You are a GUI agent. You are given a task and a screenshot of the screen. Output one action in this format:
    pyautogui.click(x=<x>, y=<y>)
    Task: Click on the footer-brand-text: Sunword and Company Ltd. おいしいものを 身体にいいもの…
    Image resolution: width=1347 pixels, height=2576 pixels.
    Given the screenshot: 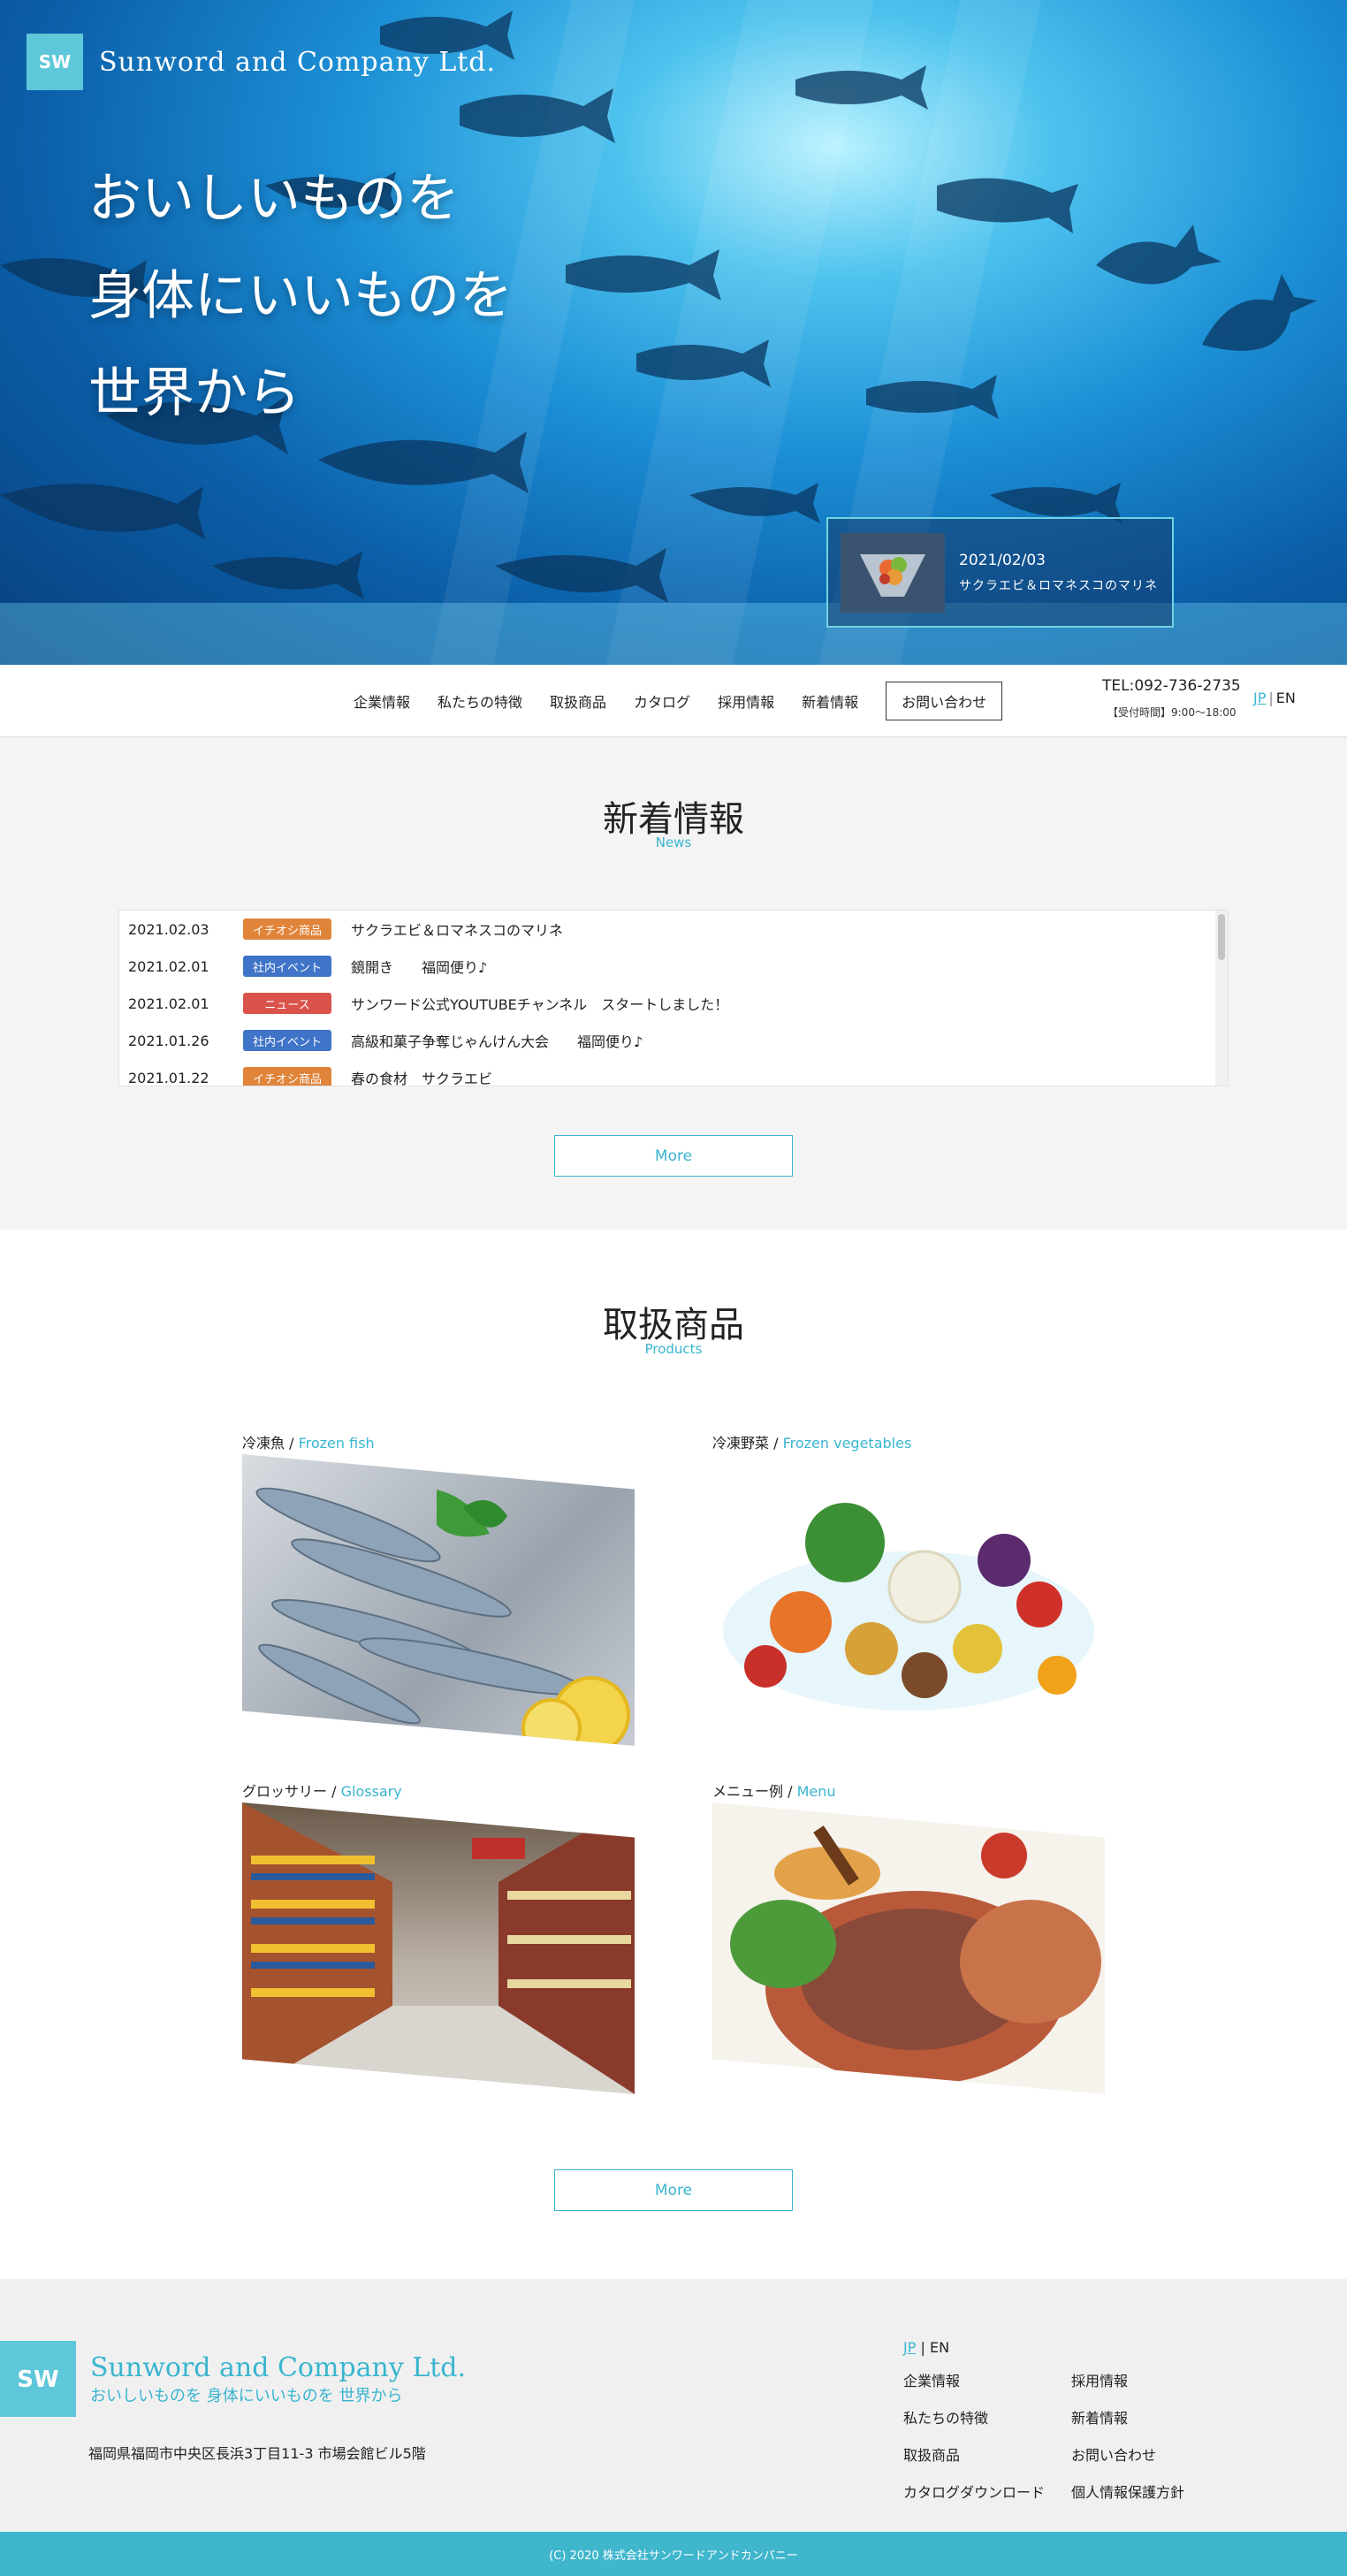 What is the action you would take?
    pyautogui.click(x=271, y=2379)
    